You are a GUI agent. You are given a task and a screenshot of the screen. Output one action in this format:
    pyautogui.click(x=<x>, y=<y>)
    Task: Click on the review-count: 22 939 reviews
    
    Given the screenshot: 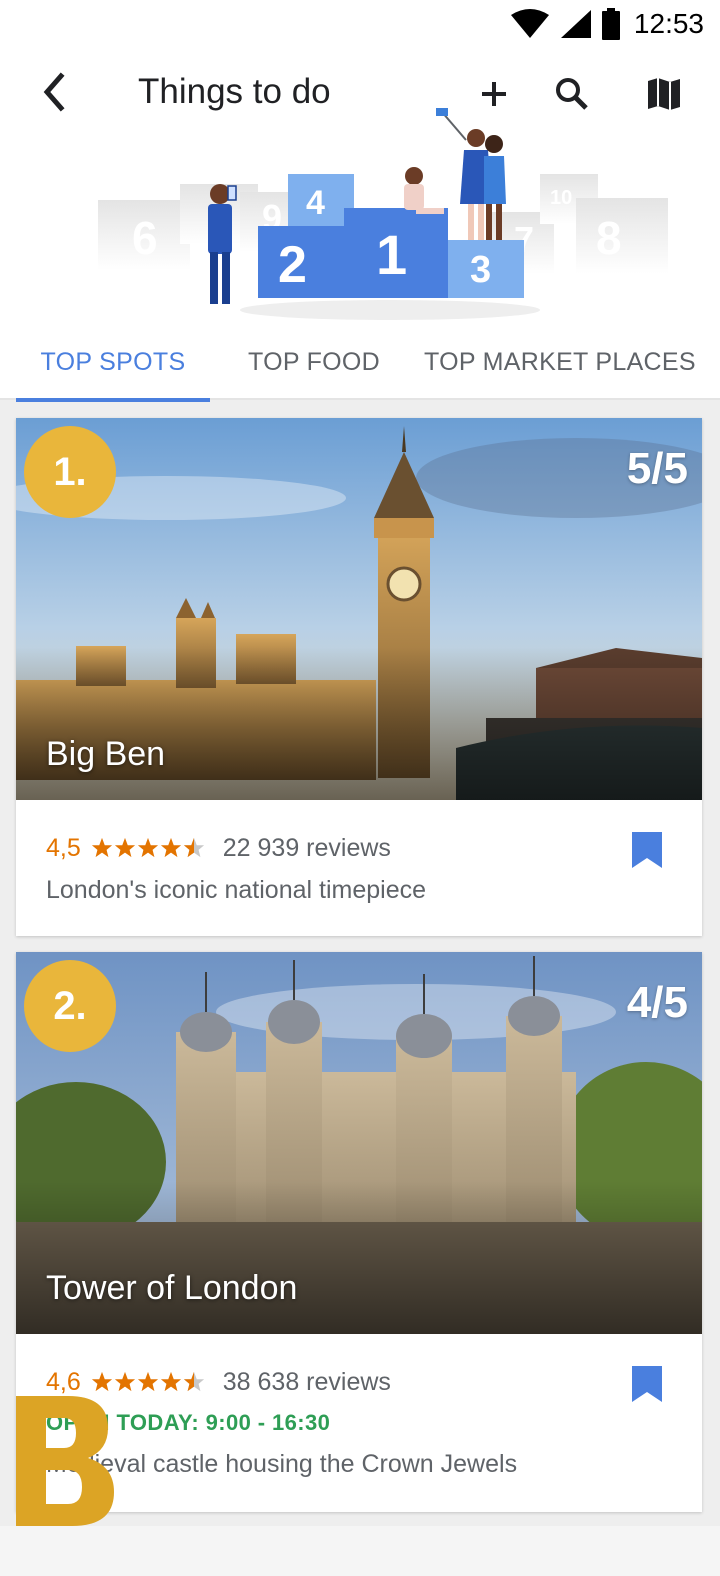 What is the action you would take?
    pyautogui.click(x=306, y=847)
    